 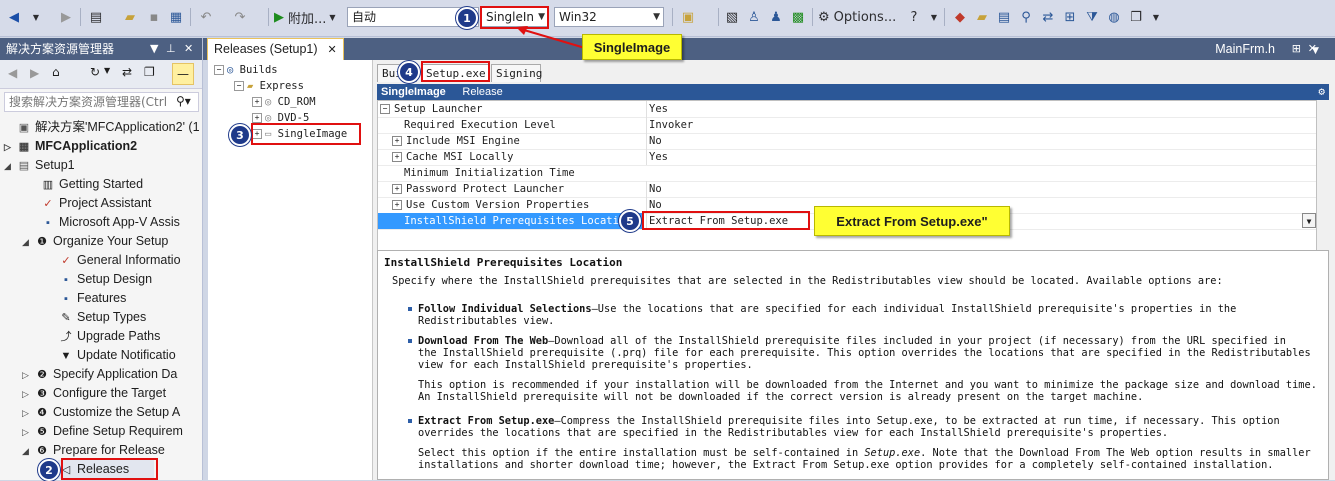 What do you see at coordinates (1245, 49) in the screenshot?
I see `tab-mainfrm-h: MainFrm.h` at bounding box center [1245, 49].